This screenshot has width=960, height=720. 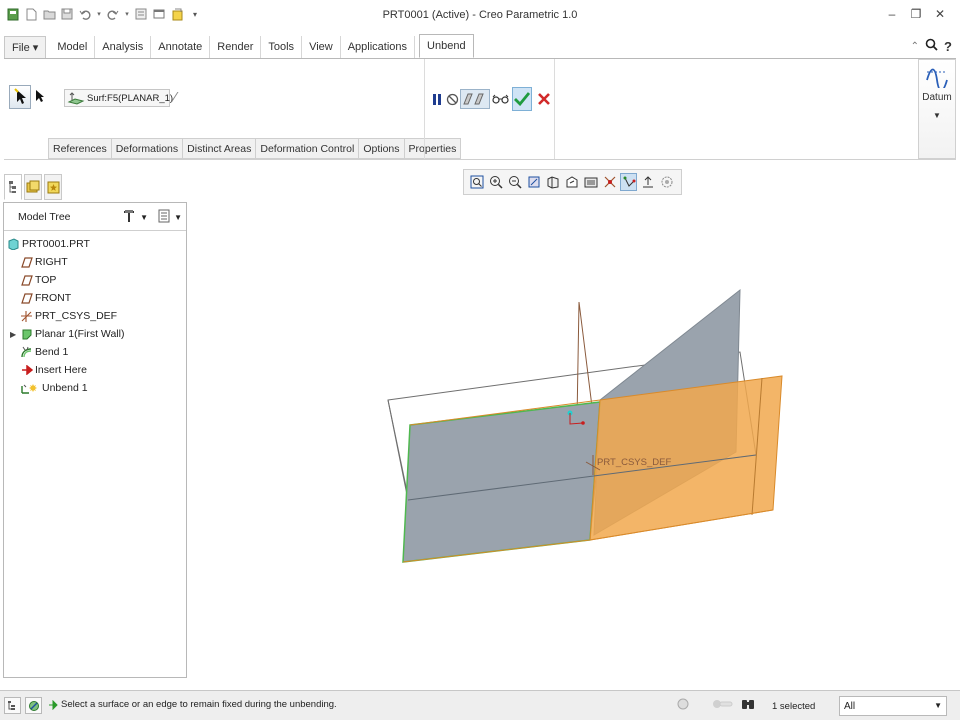 What do you see at coordinates (723, 705) in the screenshot?
I see `smart-selection-toggle-icon` at bounding box center [723, 705].